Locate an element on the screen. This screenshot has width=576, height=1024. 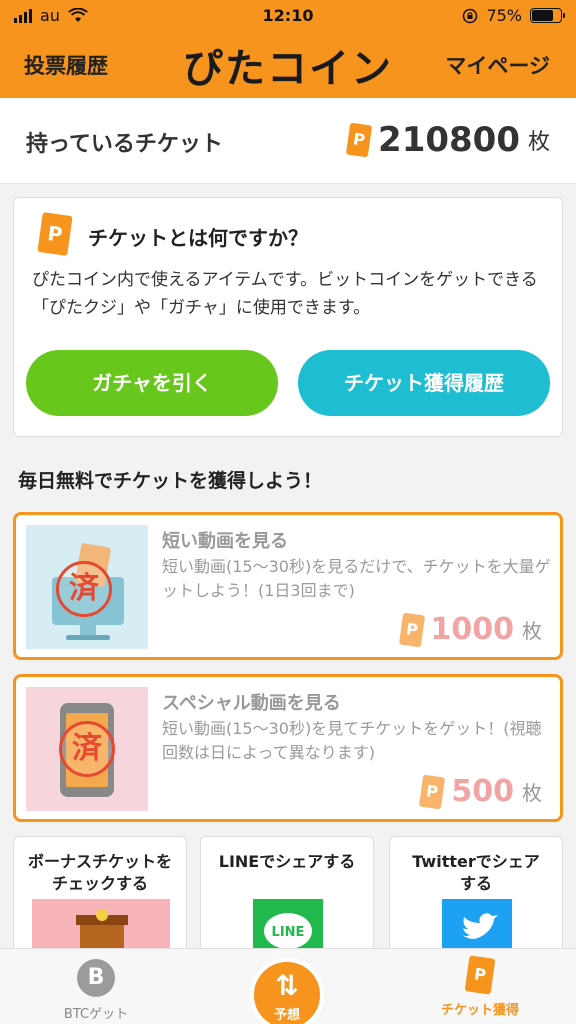
line-logo-icon: LINE is located at coordinates (288, 927).